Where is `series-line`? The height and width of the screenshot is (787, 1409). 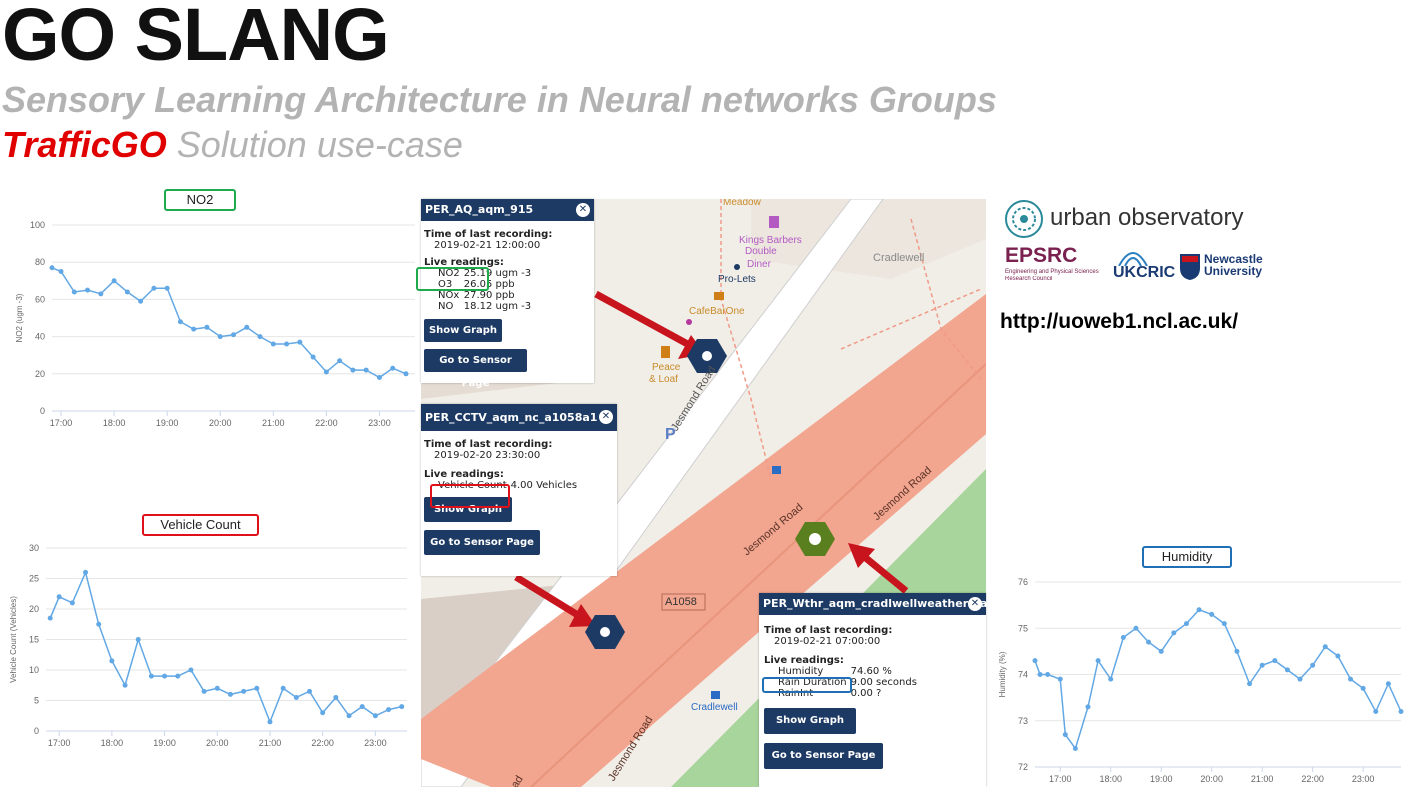 series-line is located at coordinates (225, 647).